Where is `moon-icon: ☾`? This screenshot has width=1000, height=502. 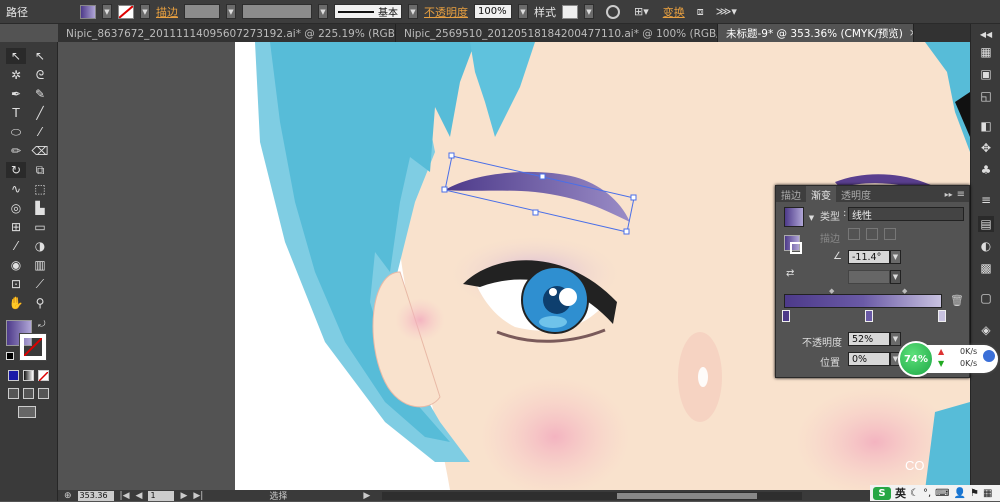
moon-icon: ☾ is located at coordinates (914, 493).